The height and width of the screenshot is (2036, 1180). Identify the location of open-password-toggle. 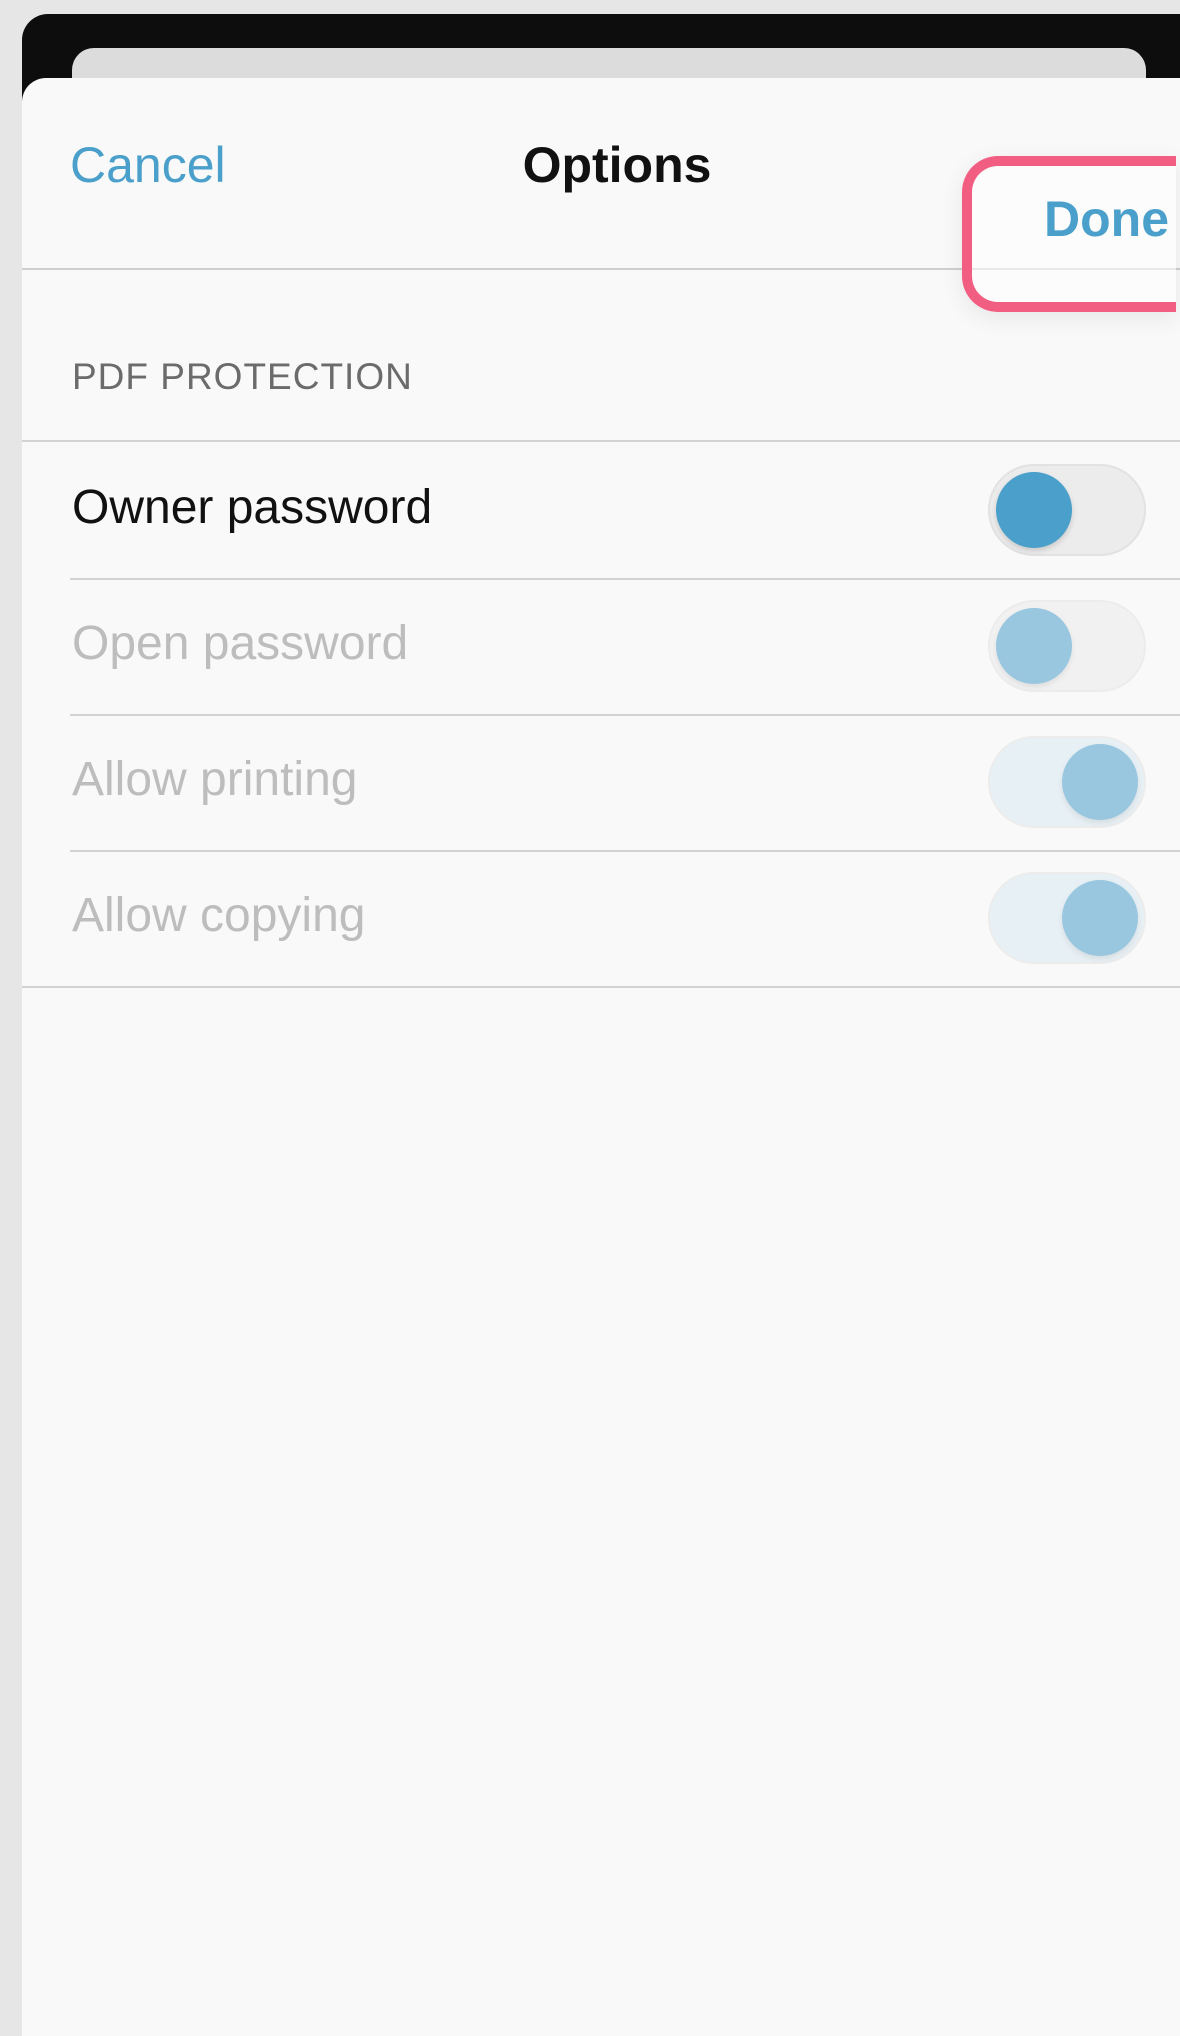
(1067, 646).